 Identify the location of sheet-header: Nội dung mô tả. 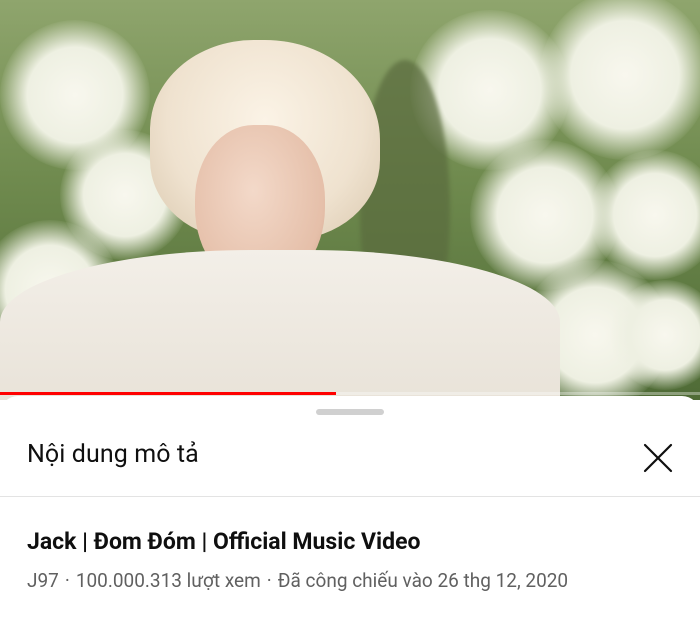
(350, 458).